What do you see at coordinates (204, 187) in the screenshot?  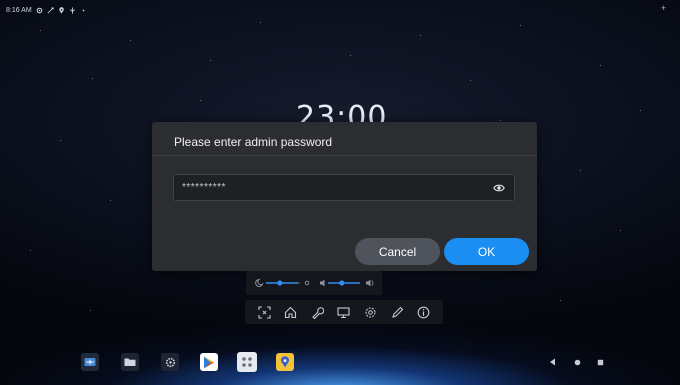 I see `password-value: **********` at bounding box center [204, 187].